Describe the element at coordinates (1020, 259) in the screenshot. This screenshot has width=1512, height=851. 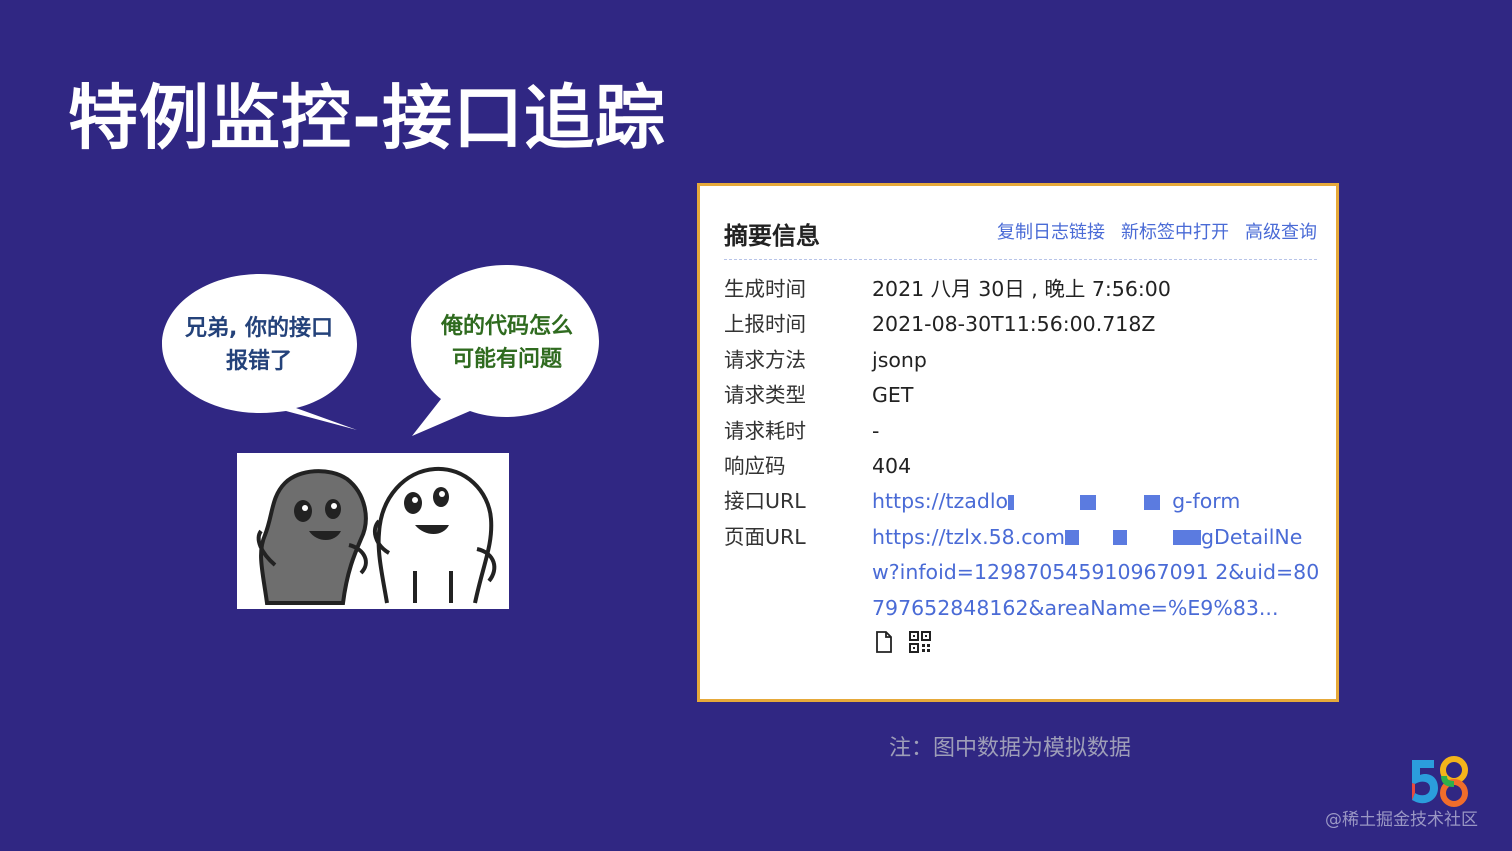
I see `divider` at that location.